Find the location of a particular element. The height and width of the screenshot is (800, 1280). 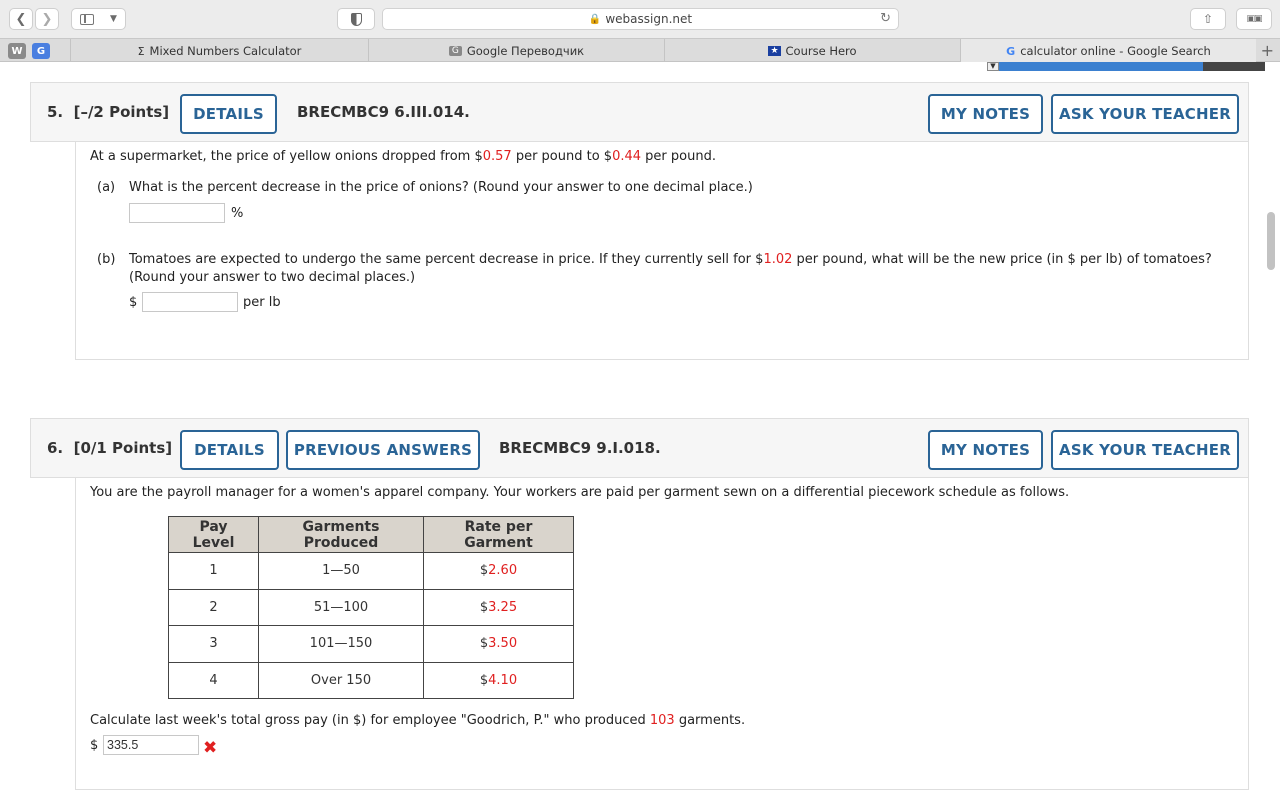

table-row: 4 Over 150 $4.10 is located at coordinates (371, 680).